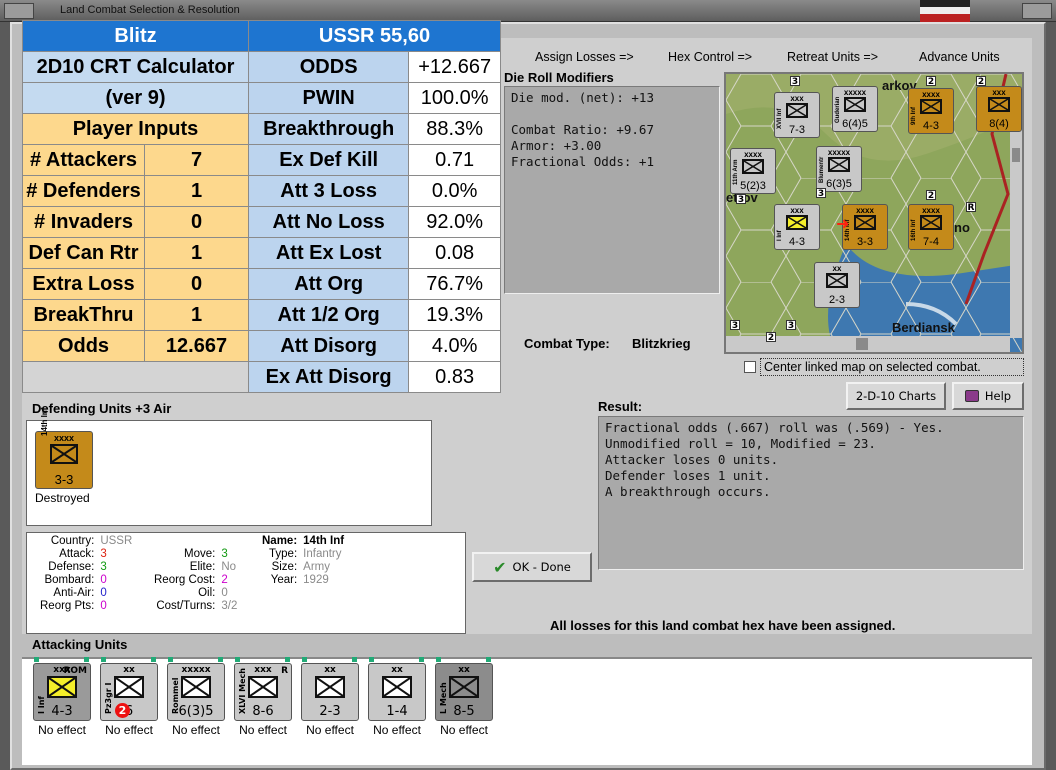 The height and width of the screenshot is (770, 1056). Describe the element at coordinates (207, 593) in the screenshot. I see `oil-key: Oil:` at that location.